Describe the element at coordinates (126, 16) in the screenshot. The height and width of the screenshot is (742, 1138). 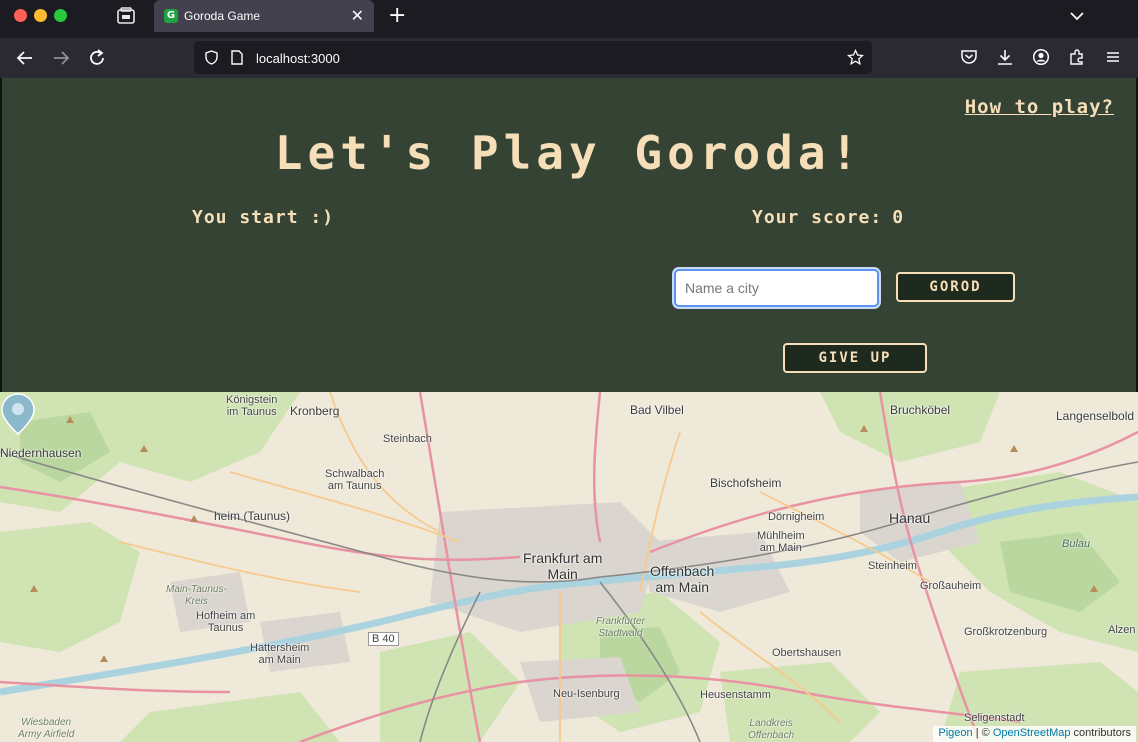
I see `firefox-view-icon` at that location.